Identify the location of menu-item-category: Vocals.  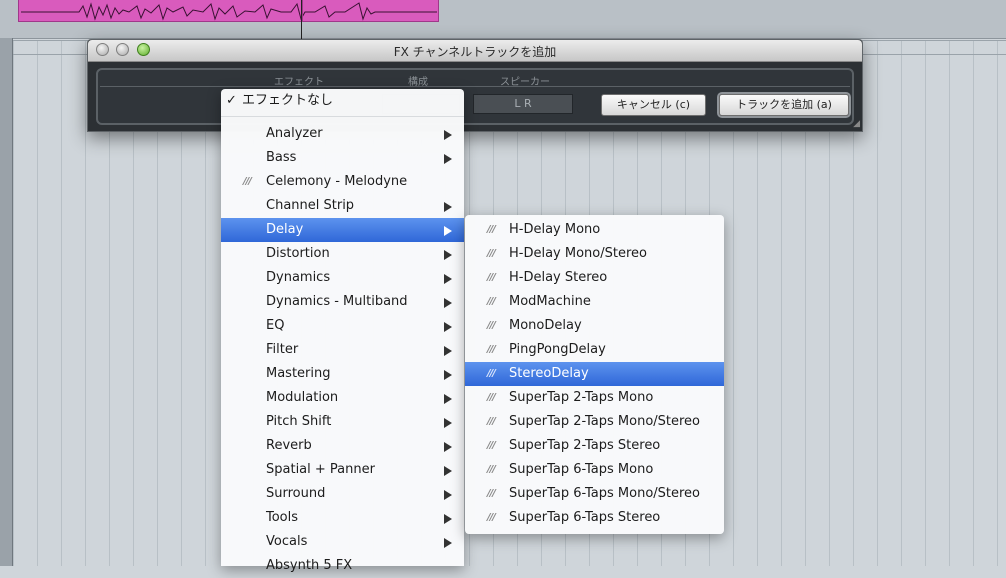
(342, 542).